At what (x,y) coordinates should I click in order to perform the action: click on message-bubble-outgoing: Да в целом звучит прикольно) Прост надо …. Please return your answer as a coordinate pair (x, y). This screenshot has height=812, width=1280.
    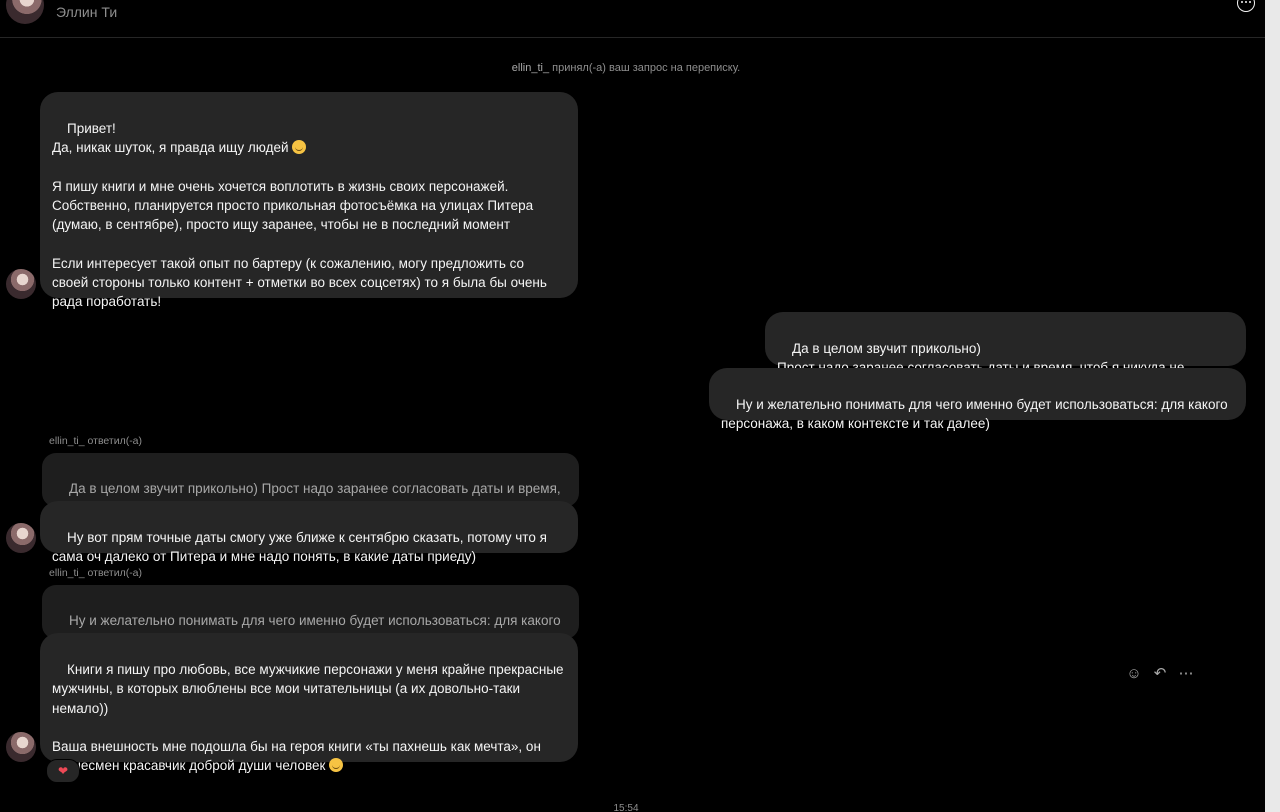
    Looking at the image, I should click on (1005, 353).